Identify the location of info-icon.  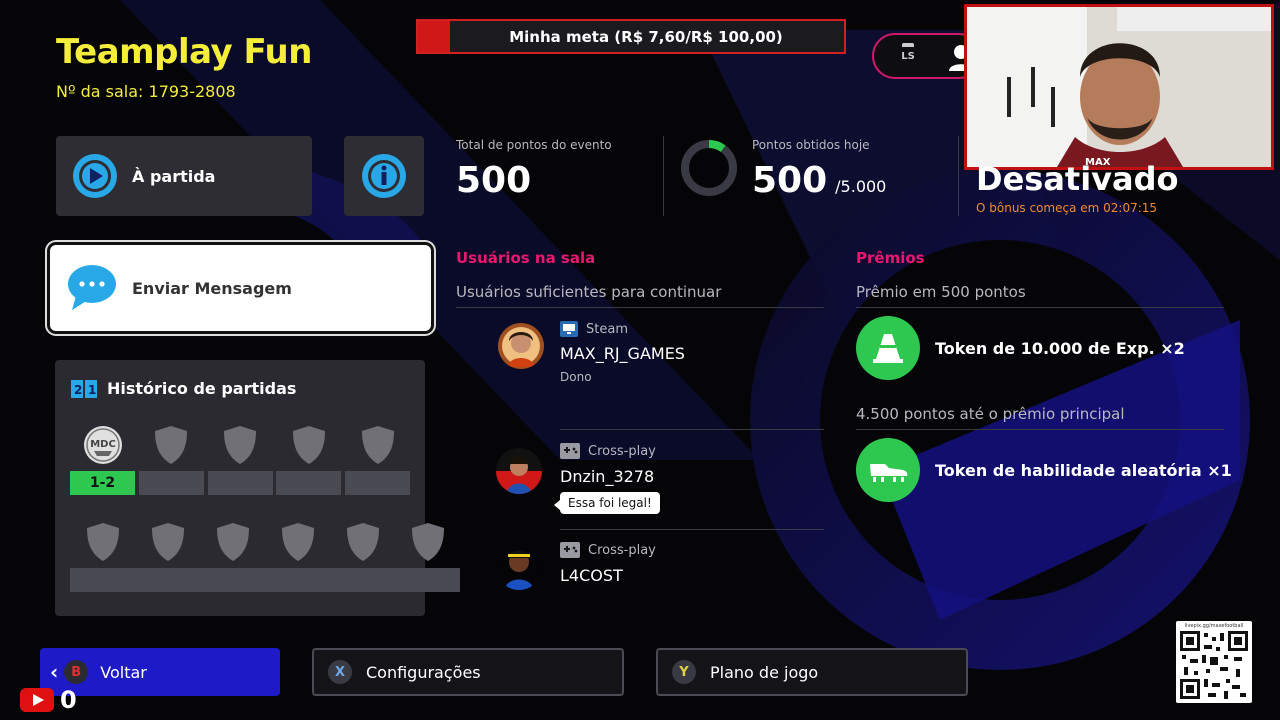
(384, 176).